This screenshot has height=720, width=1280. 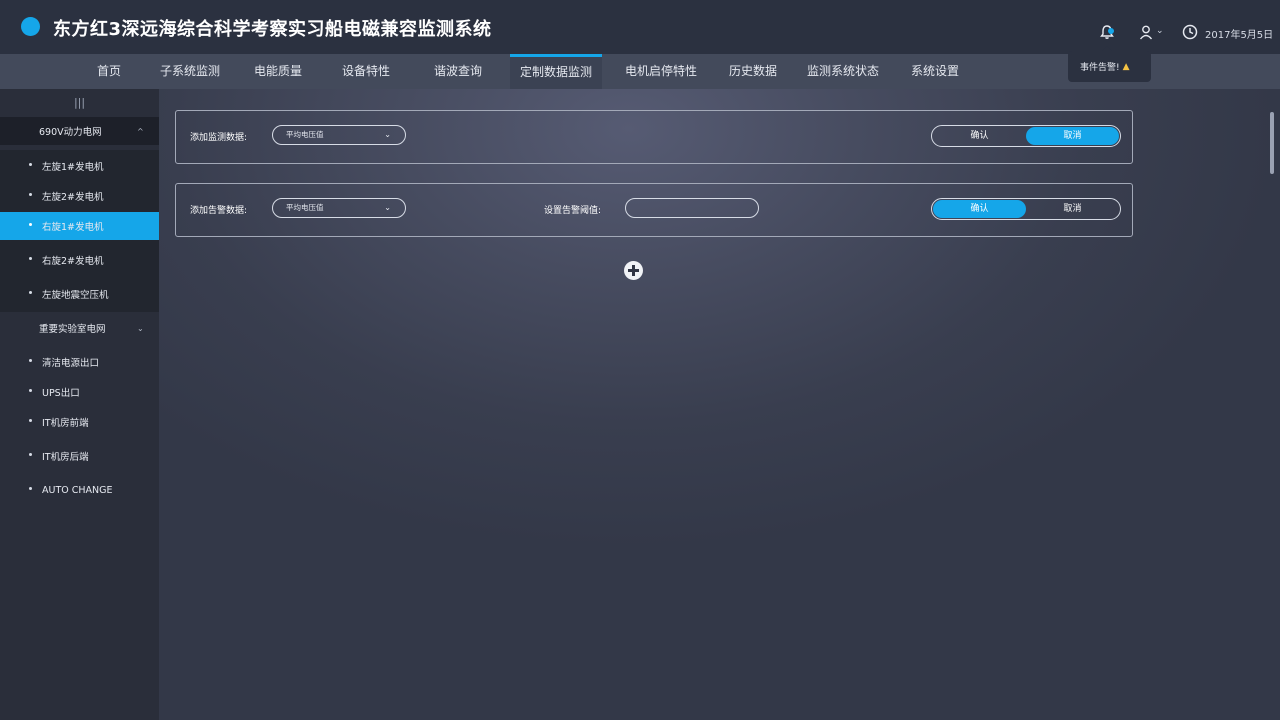 I want to click on sidebar-item-air-compressor: 左旋地震空压机, so click(x=79, y=294).